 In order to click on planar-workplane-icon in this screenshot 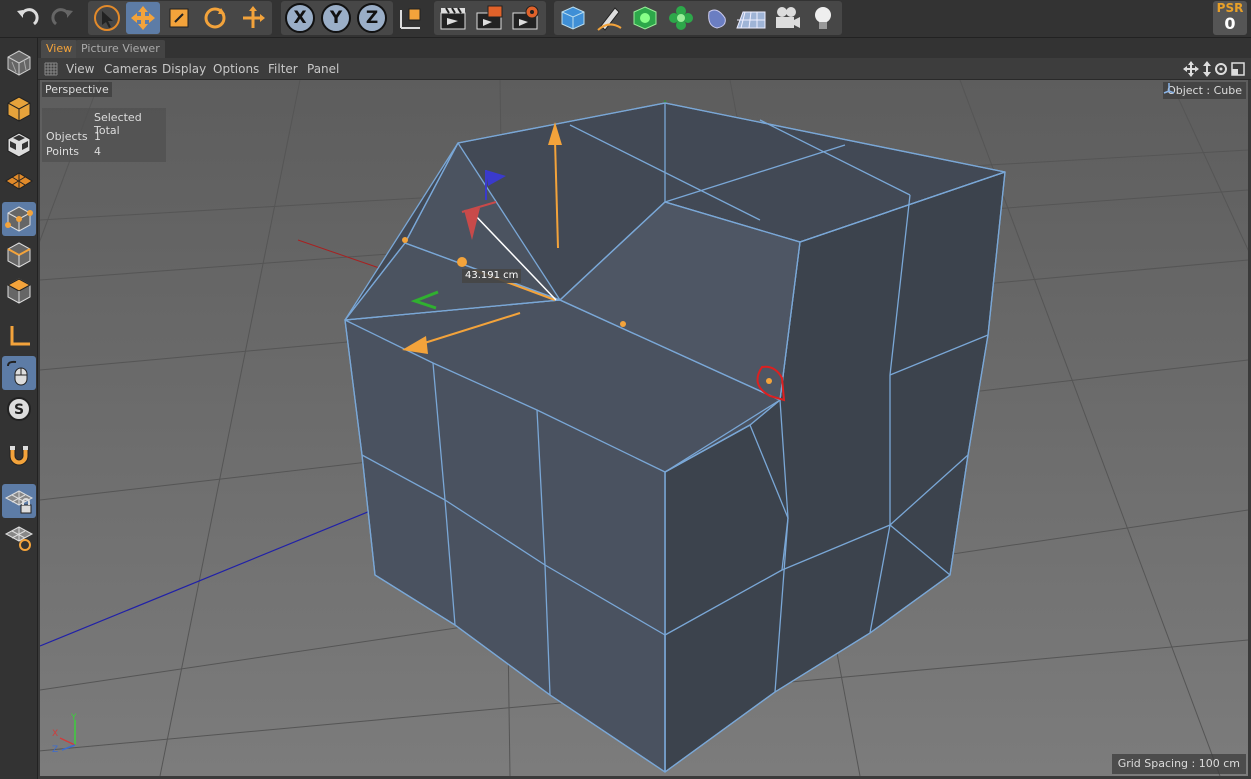, I will do `click(19, 538)`.